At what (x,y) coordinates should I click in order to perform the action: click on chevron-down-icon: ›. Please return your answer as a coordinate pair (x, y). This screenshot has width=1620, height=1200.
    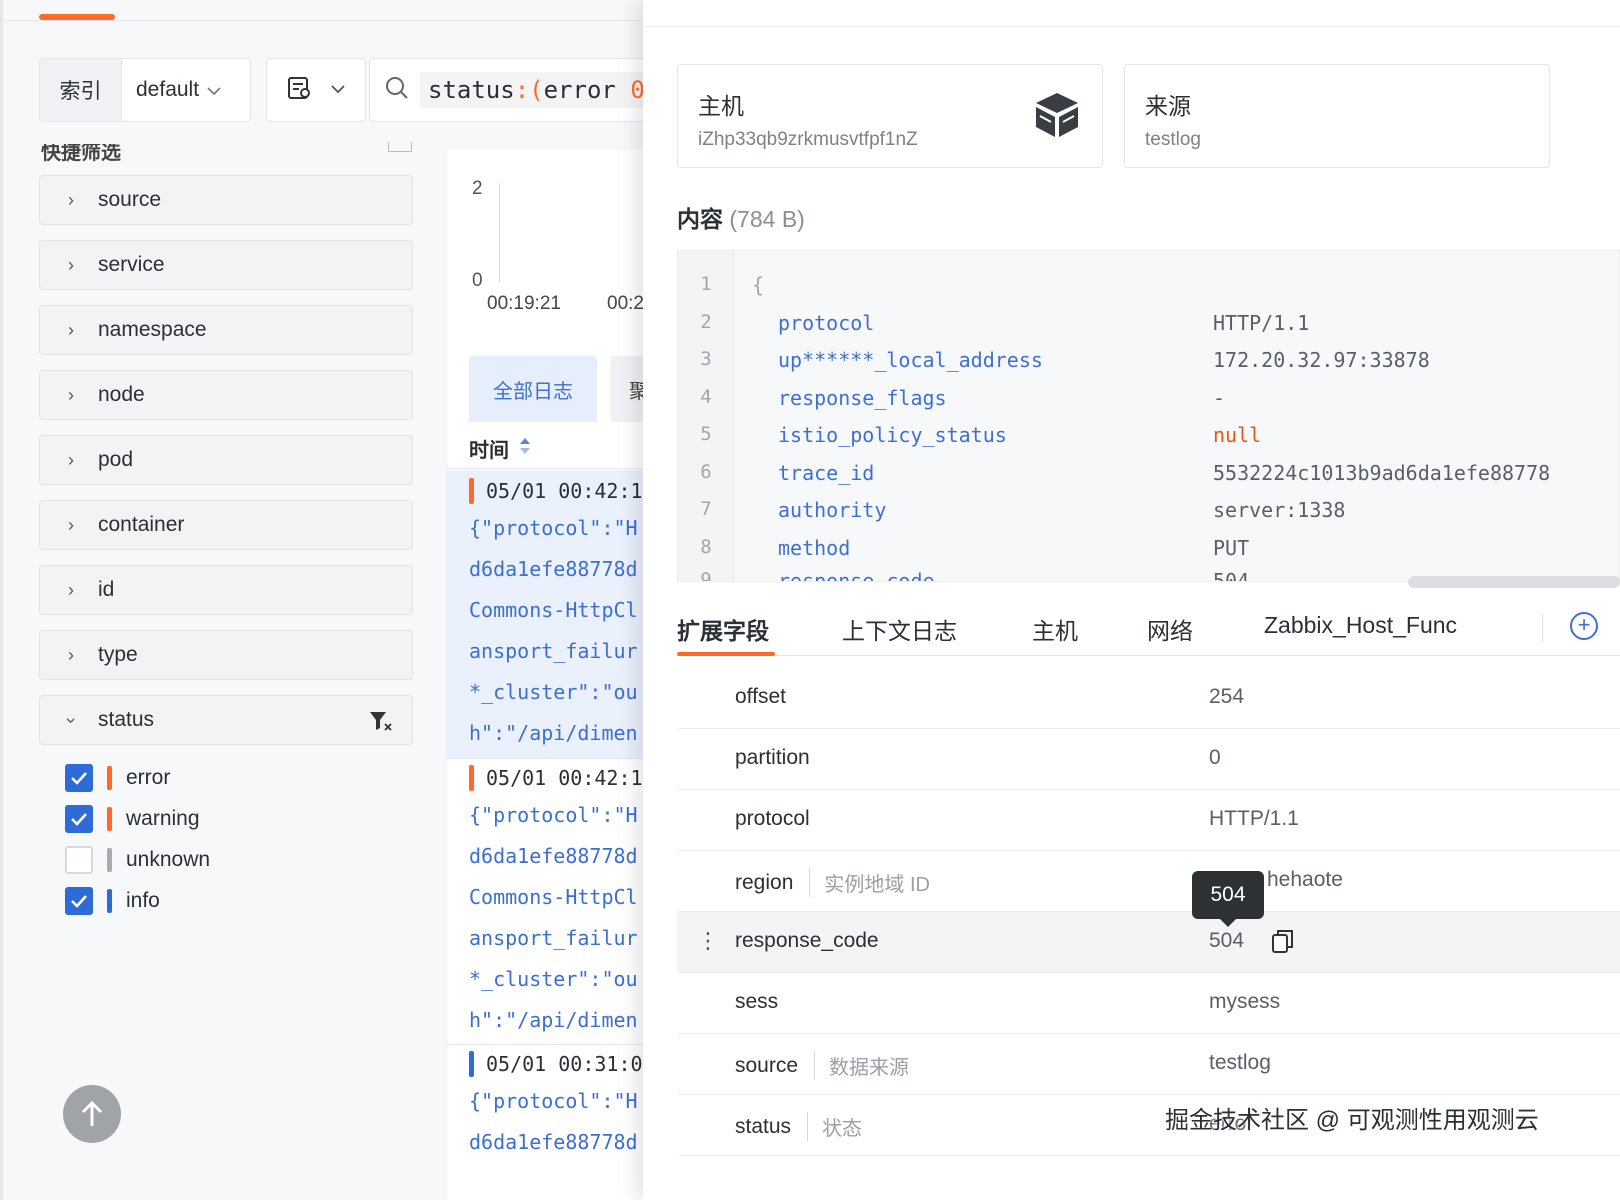
    Looking at the image, I should click on (71, 720).